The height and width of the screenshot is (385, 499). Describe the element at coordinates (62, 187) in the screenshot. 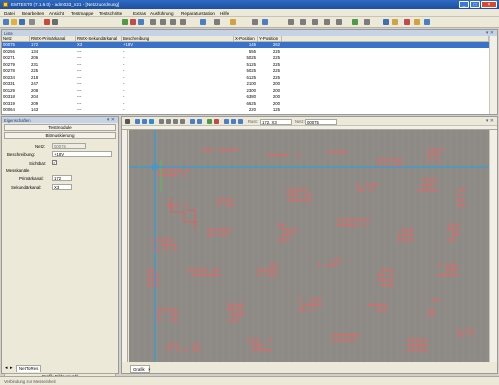

I see `sekundaerkanal-field: X3` at that location.